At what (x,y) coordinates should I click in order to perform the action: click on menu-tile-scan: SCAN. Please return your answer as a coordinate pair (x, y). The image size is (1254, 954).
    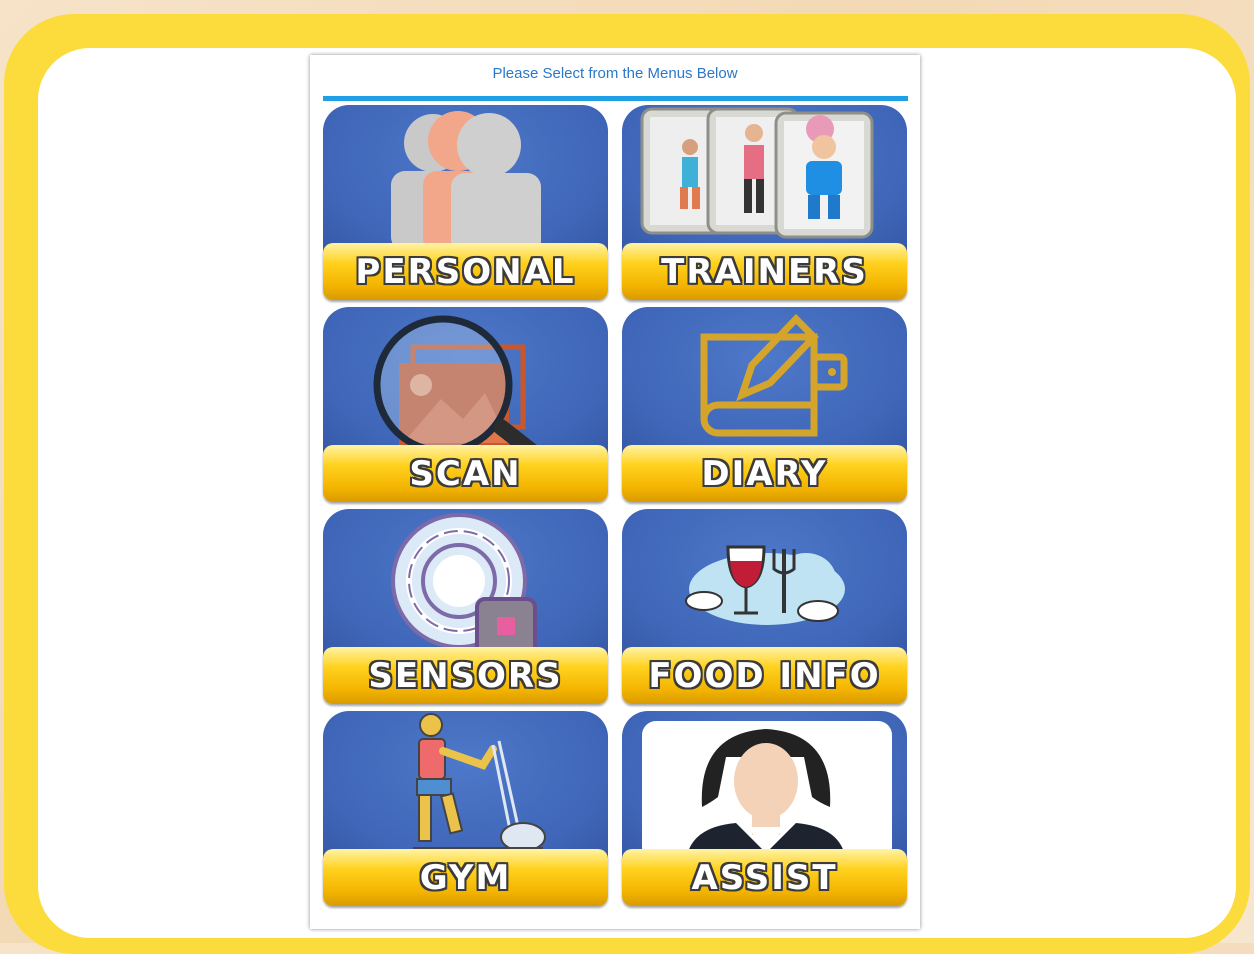
    Looking at the image, I should click on (465, 404).